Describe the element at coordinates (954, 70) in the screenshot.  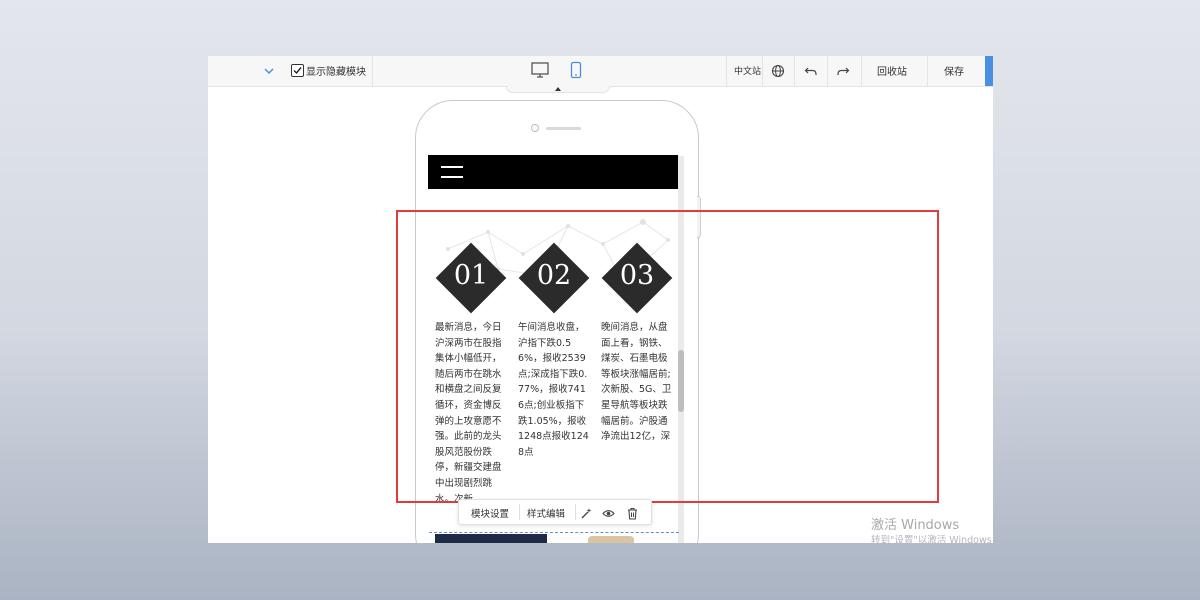
I see `save-button: 保存` at that location.